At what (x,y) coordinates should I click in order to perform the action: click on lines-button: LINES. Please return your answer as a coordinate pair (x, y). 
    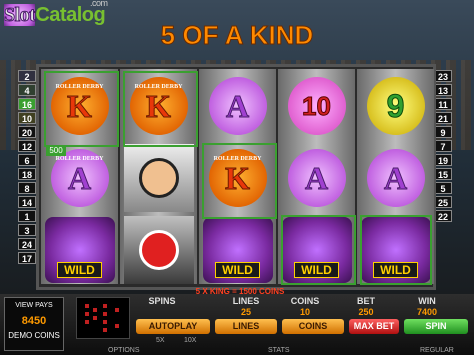
    Looking at the image, I should click on (246, 326).